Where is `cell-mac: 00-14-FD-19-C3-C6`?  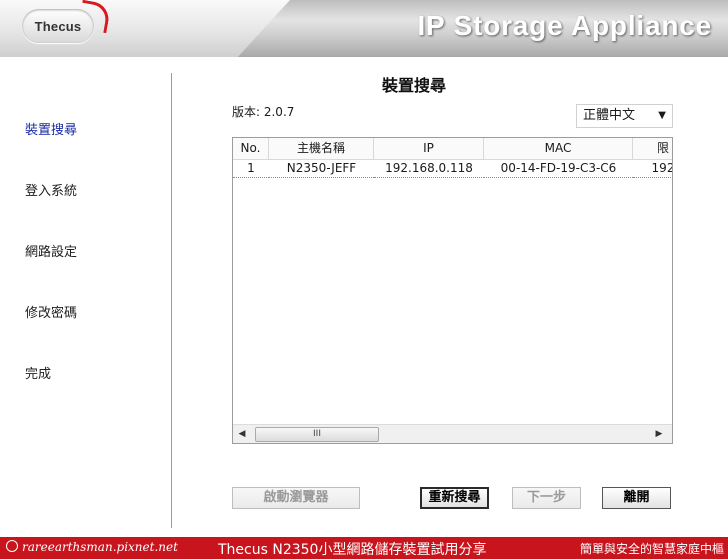
cell-mac: 00-14-FD-19-C3-C6 is located at coordinates (558, 168).